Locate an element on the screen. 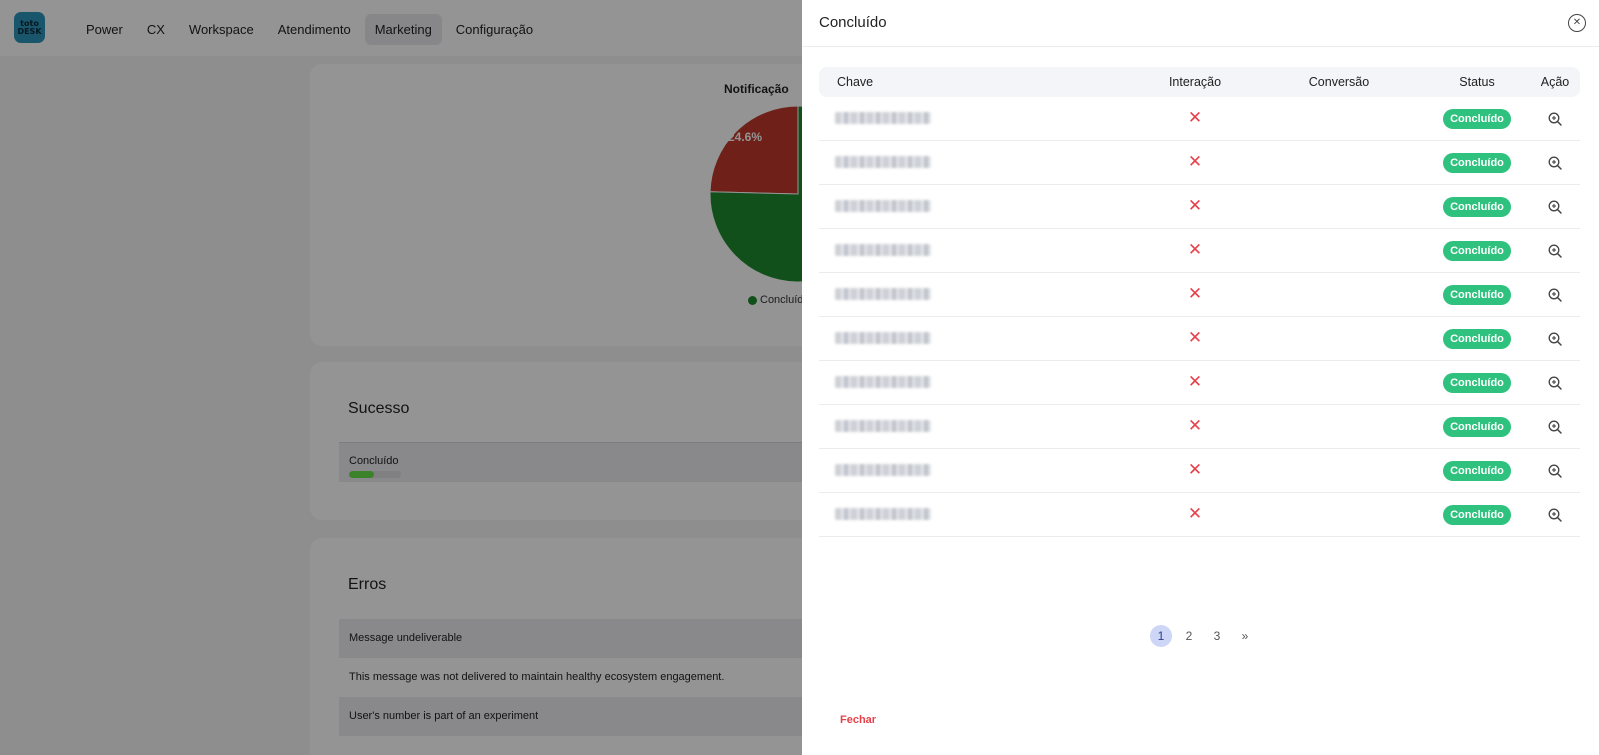  table-header: Chave Interação Conversão Status Ação is located at coordinates (1199, 82).